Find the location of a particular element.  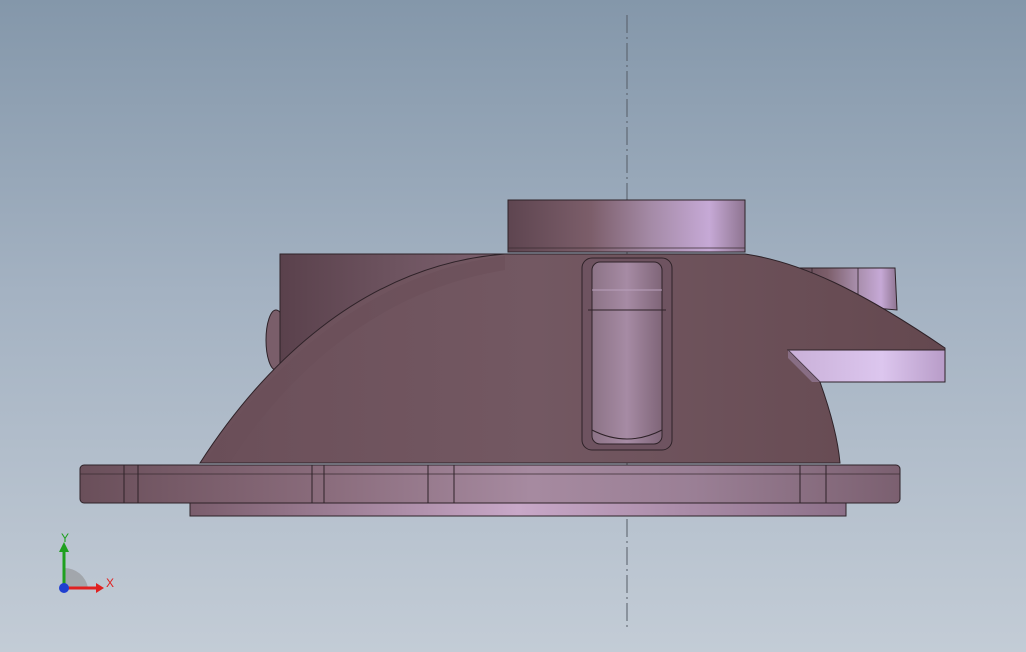

z-axis-dot is located at coordinates (64, 588).